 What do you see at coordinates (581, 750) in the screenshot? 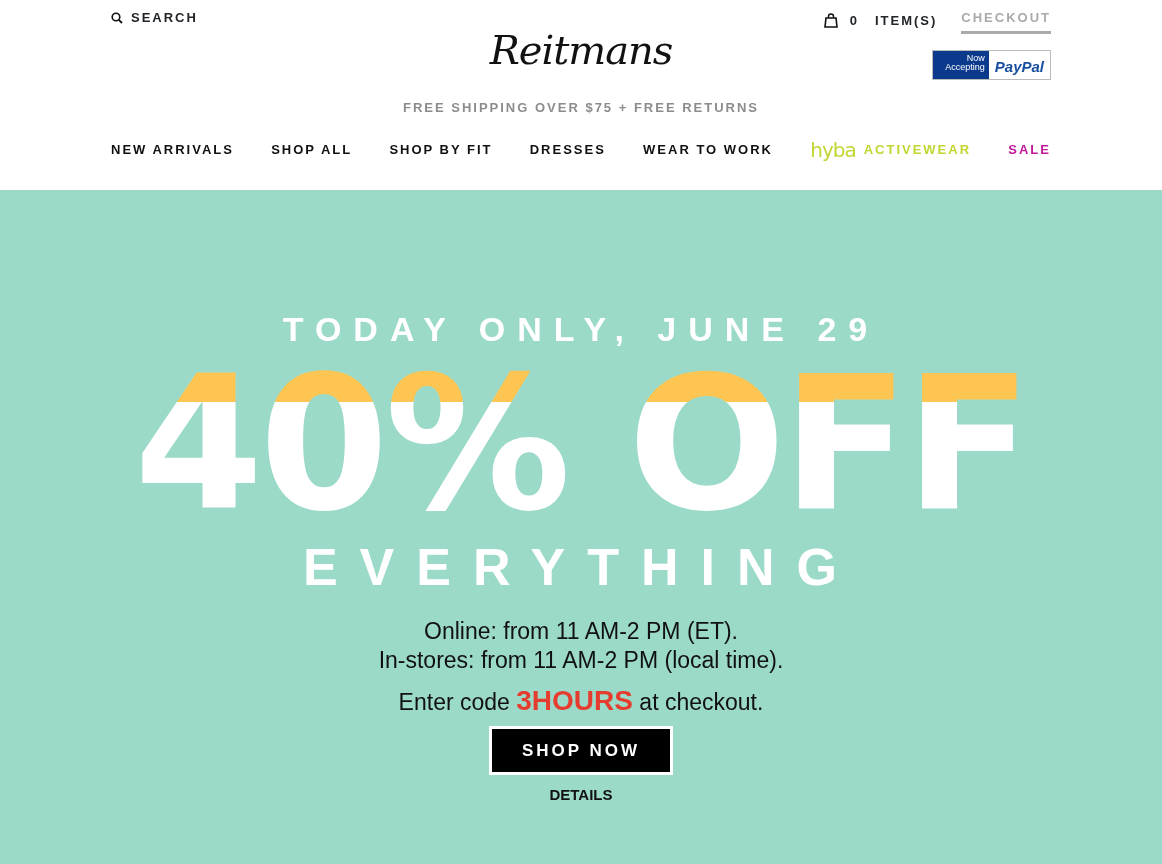
I see `shop-now-button: SHOP NOW` at bounding box center [581, 750].